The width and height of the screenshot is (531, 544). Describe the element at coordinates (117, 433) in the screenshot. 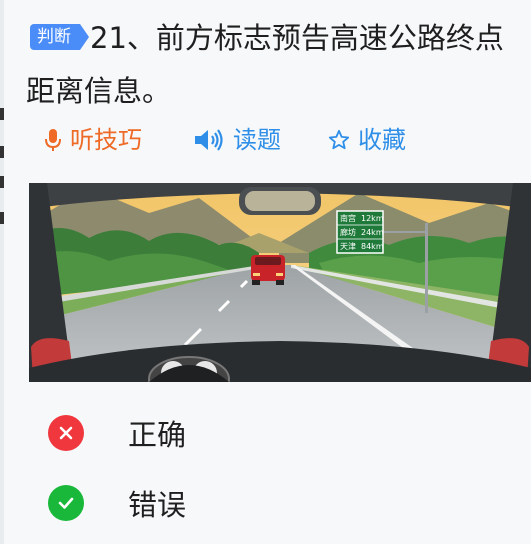

I see `option-true: 正确` at that location.